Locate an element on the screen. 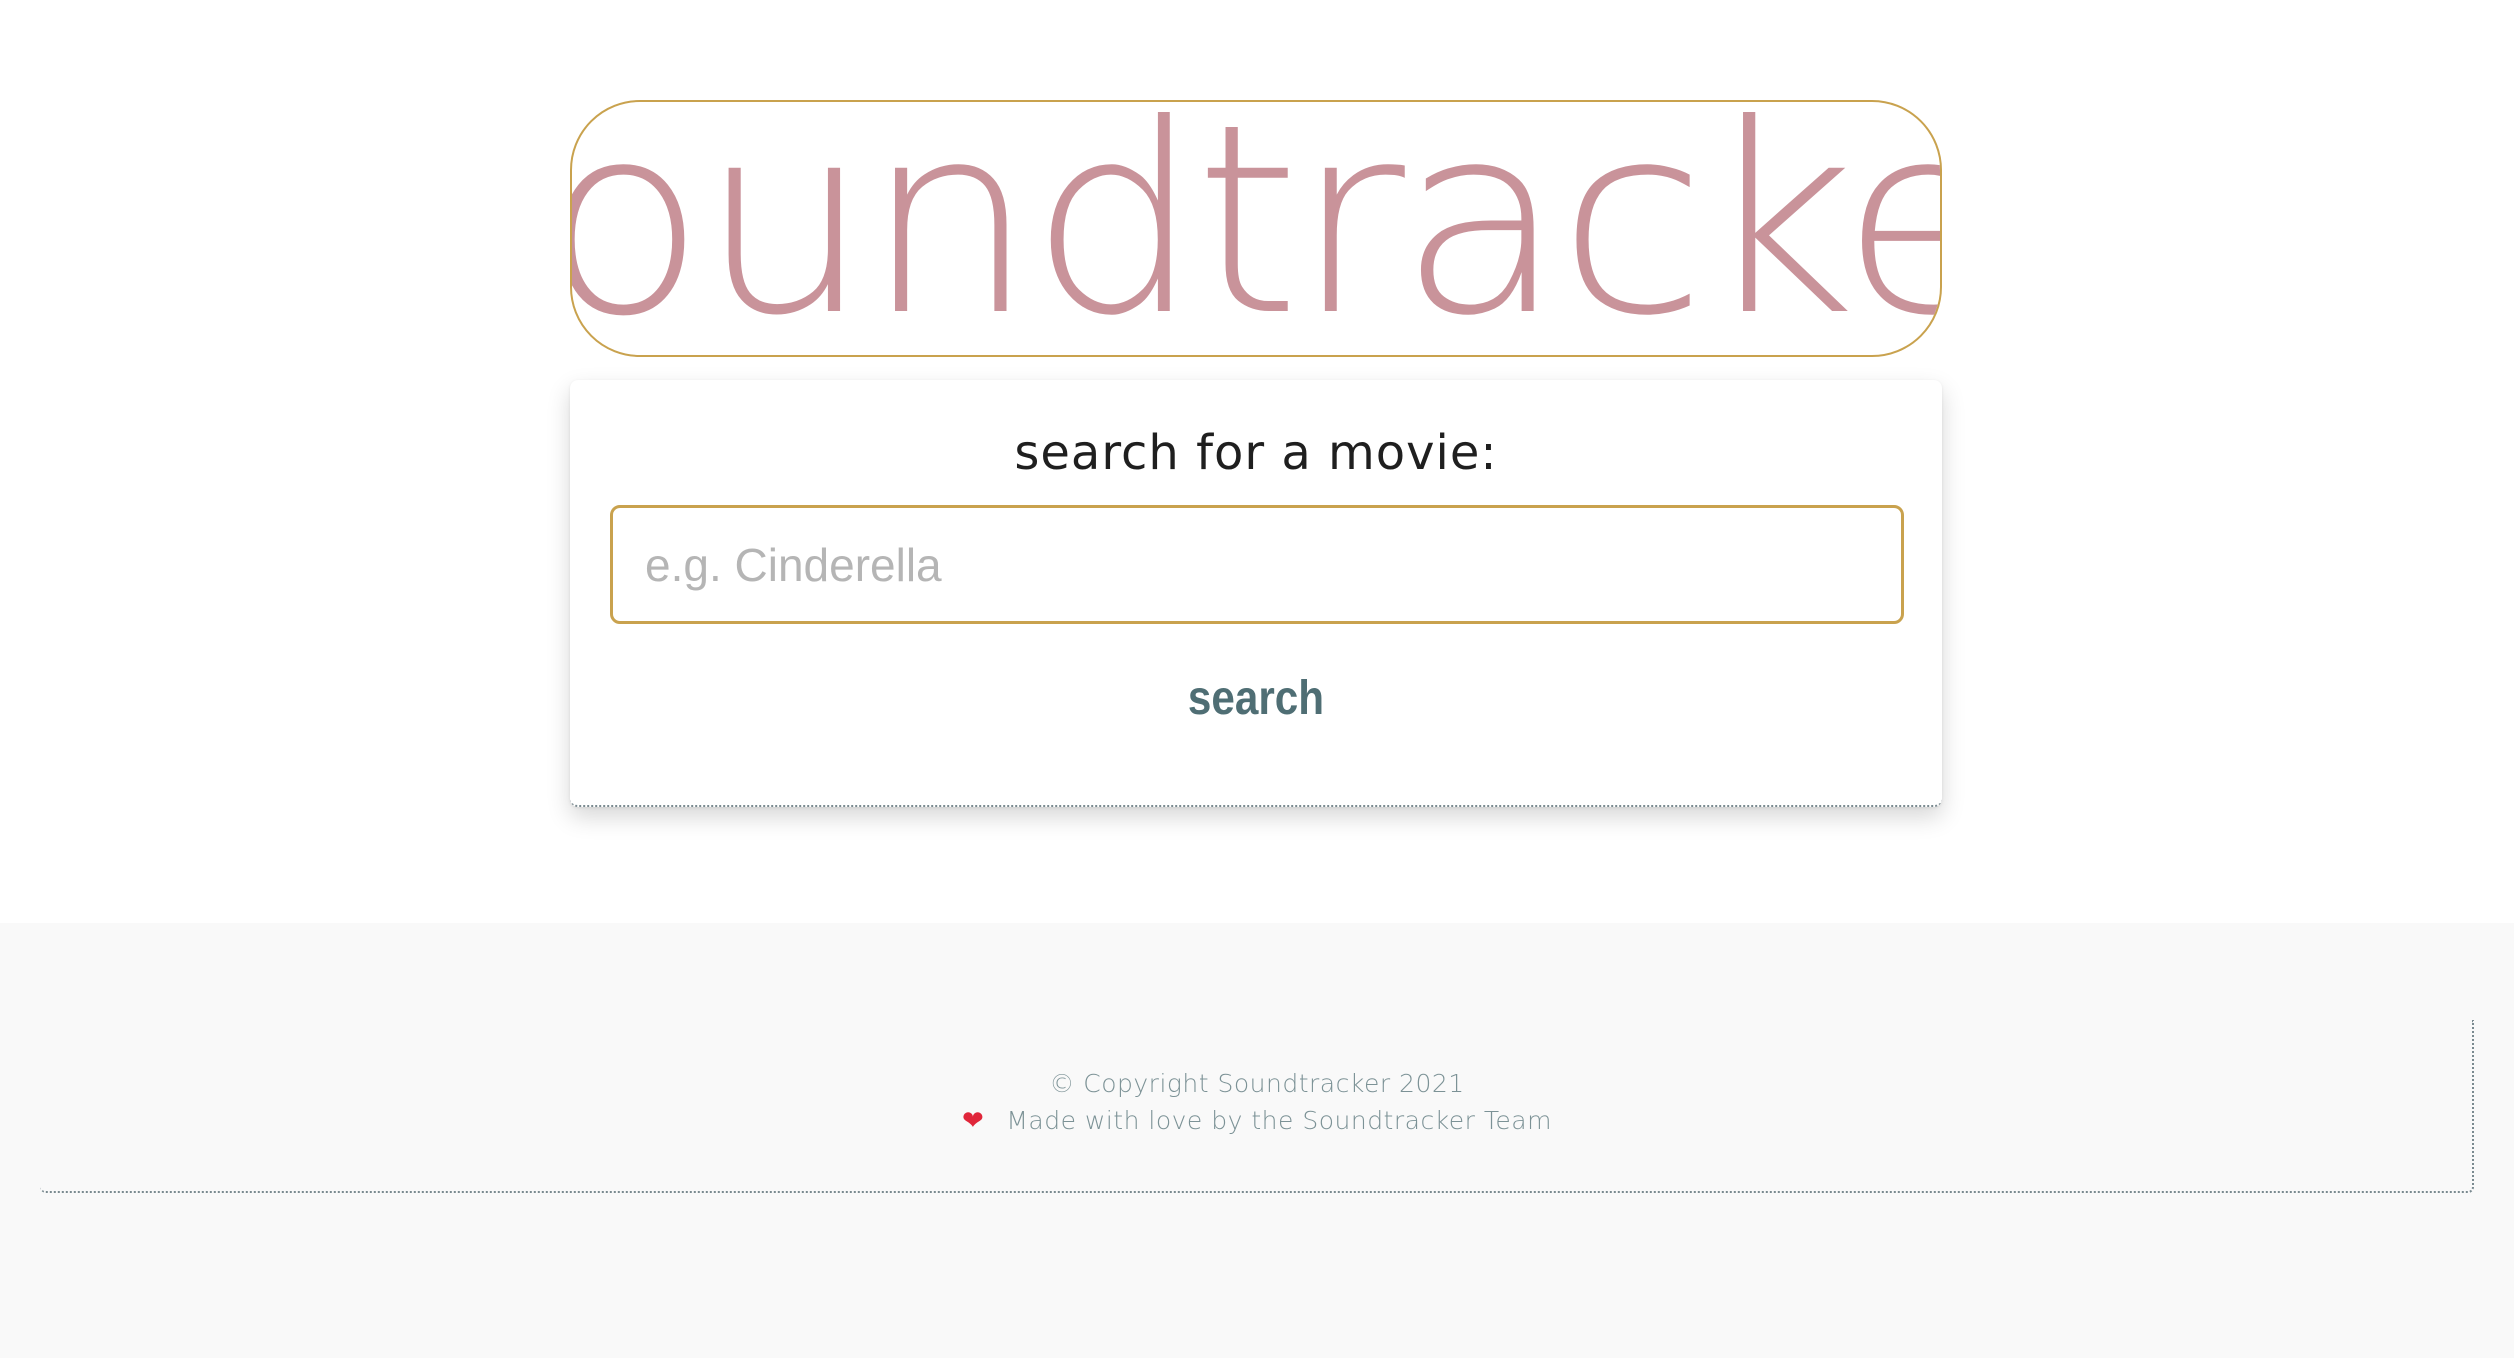 The width and height of the screenshot is (2514, 1358). heart-icon: ❤ is located at coordinates (973, 1121).